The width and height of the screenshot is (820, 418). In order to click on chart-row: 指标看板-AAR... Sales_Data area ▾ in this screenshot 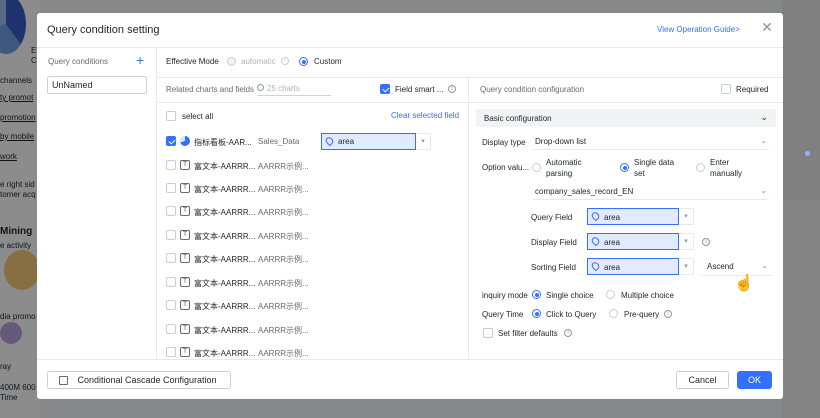, I will do `click(316, 142)`.